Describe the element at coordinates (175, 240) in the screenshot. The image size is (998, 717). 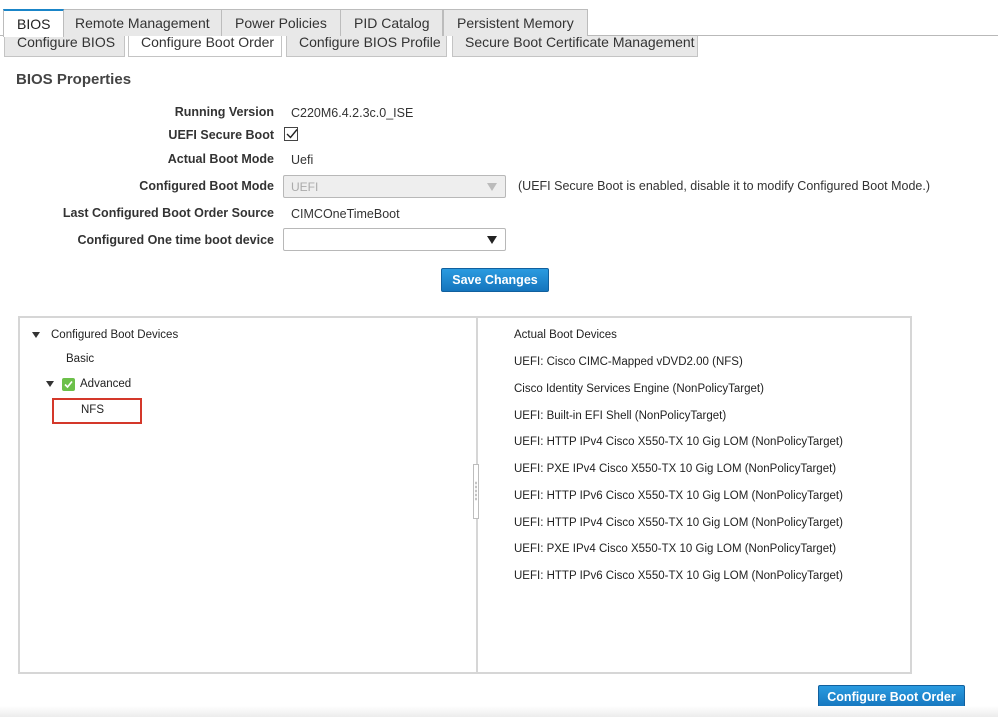
I see `one-time-boot-device-label: Configured One time boot device` at that location.